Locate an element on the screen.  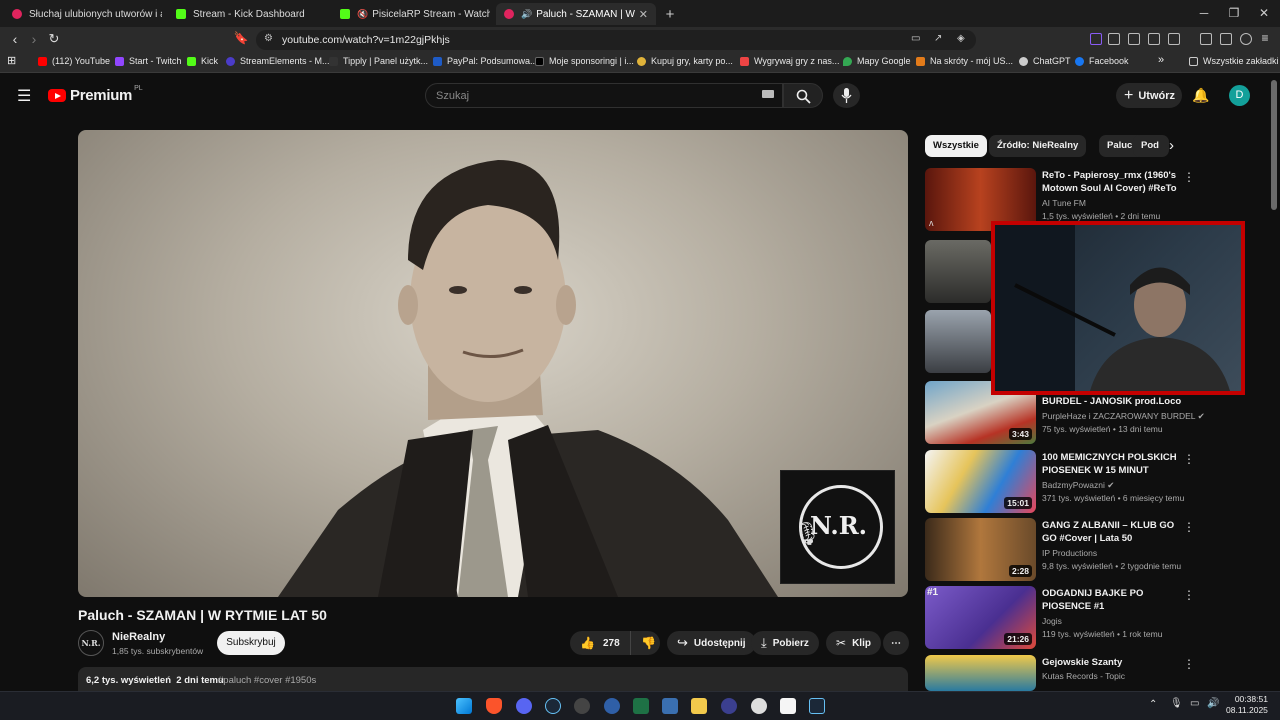
all-bookmarks: Wszystkie zakładki is located at coordinates (1234, 61).